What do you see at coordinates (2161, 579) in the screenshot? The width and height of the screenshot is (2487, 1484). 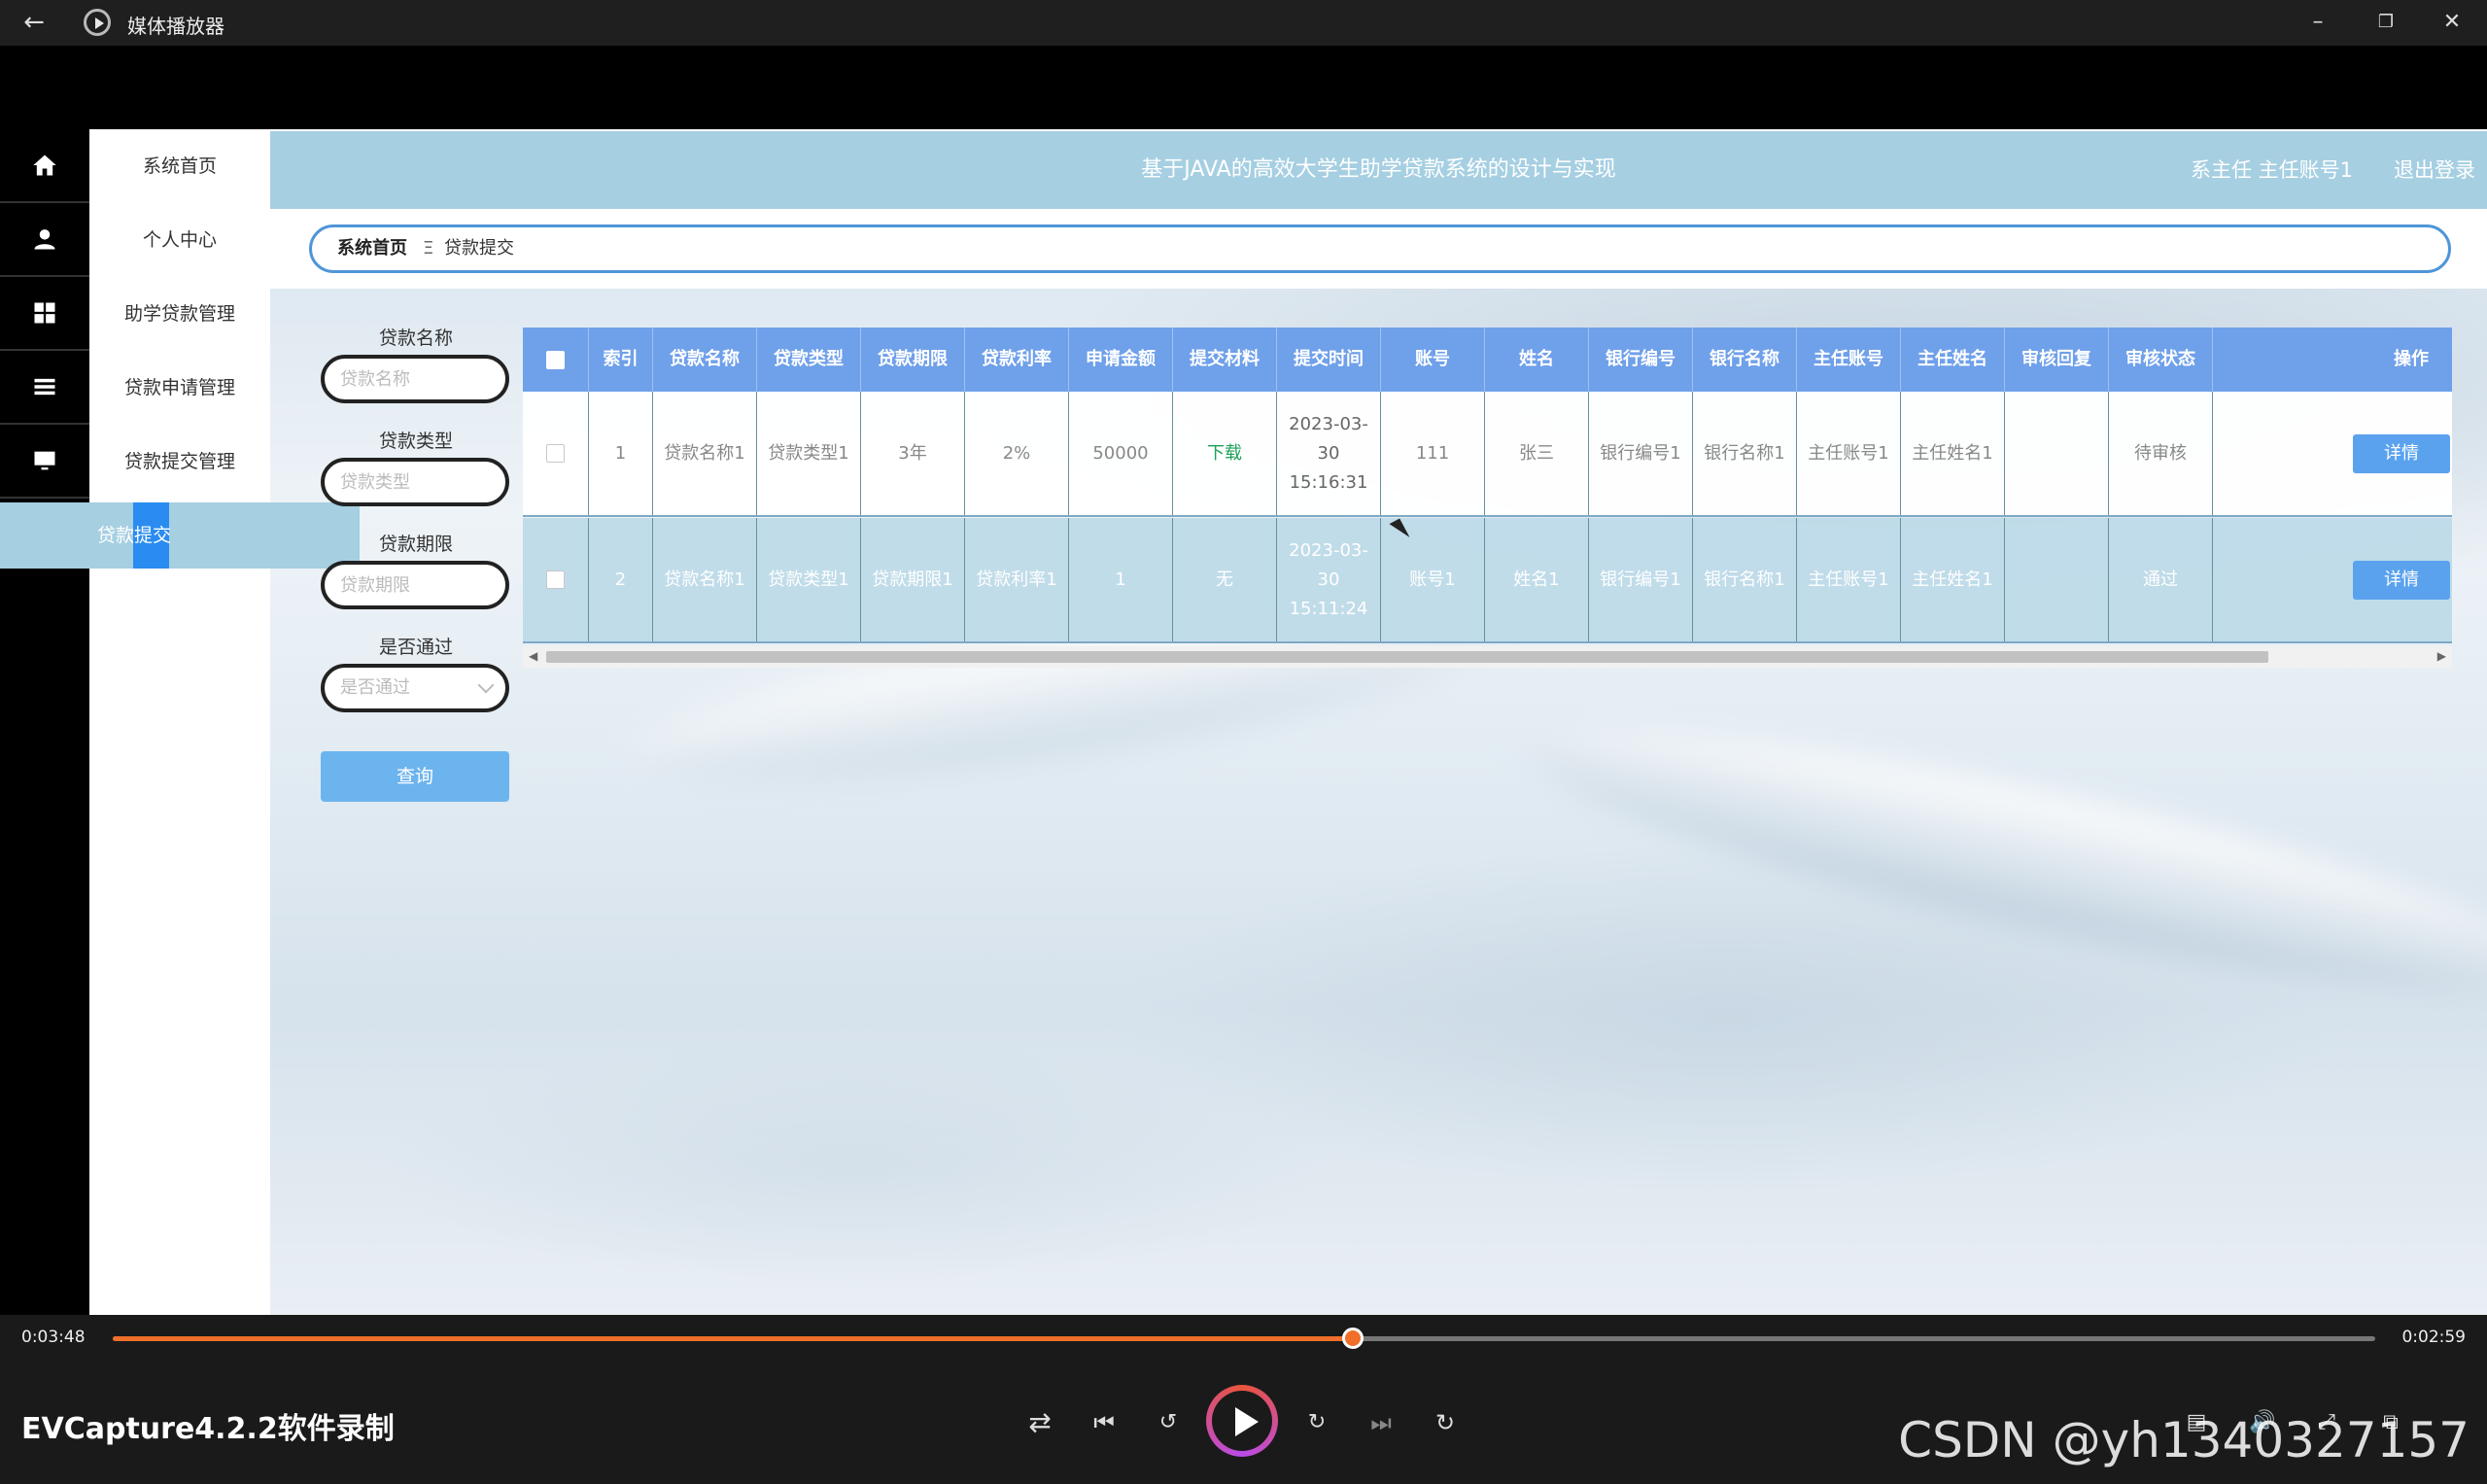 I see `review-status-cell: 通过` at bounding box center [2161, 579].